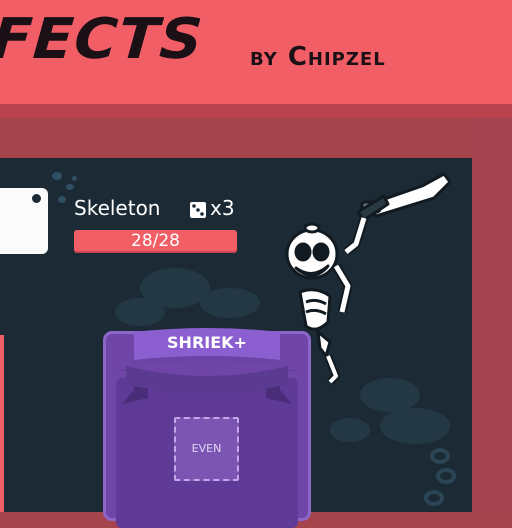  What do you see at coordinates (222, 208) in the screenshot?
I see `dice-count: x3` at bounding box center [222, 208].